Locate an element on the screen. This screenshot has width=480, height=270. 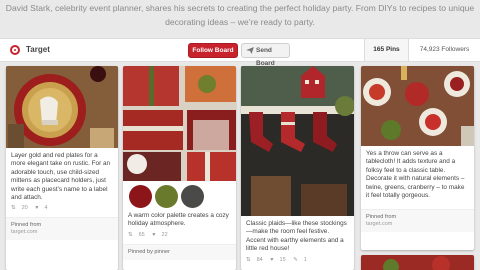
swatch-olive is located at coordinates (166, 196).